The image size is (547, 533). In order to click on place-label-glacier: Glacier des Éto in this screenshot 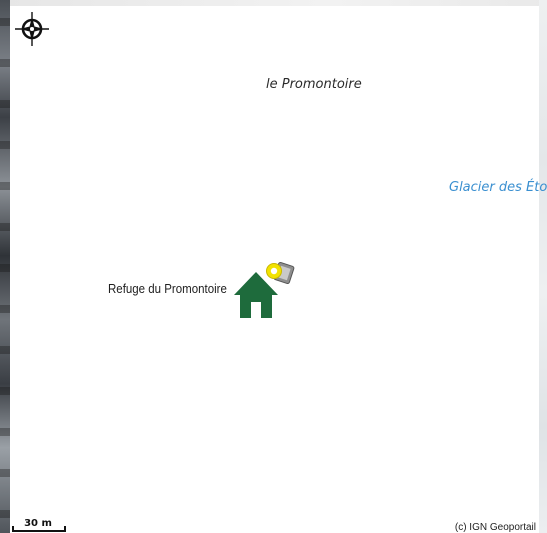, I will do `click(498, 187)`.